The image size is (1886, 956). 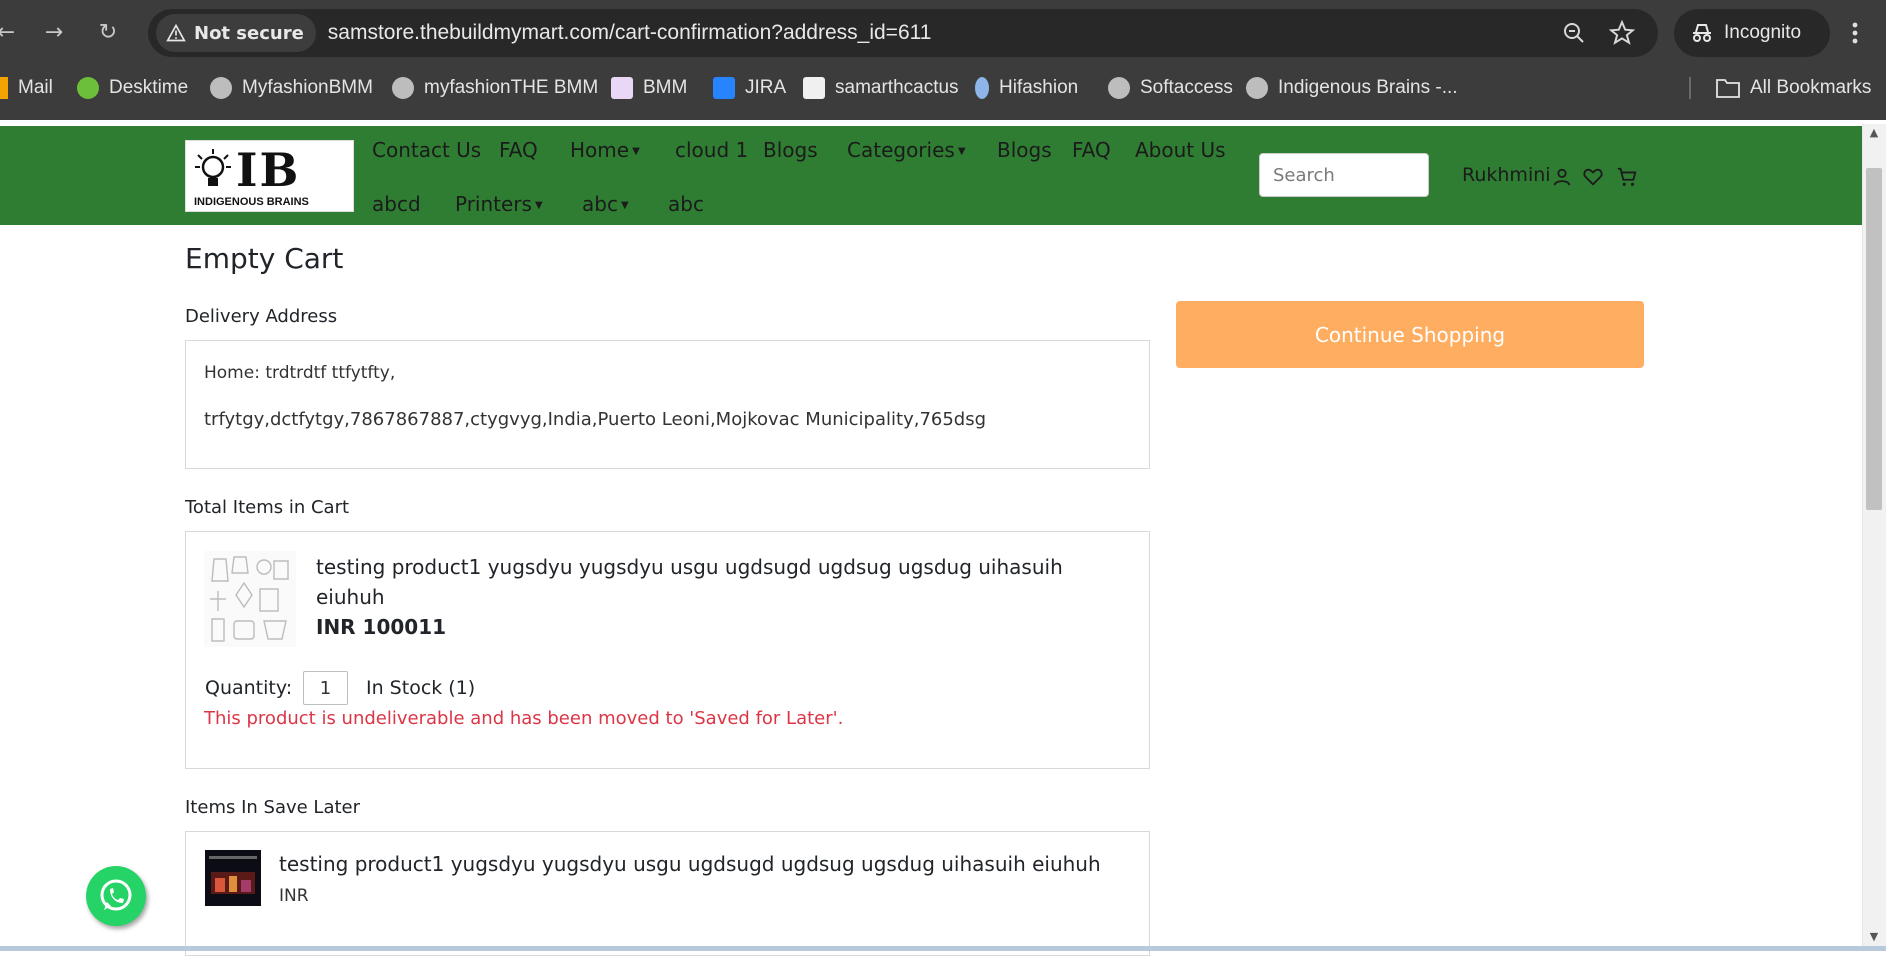 What do you see at coordinates (1855, 33) in the screenshot?
I see `browser-menu-icon` at bounding box center [1855, 33].